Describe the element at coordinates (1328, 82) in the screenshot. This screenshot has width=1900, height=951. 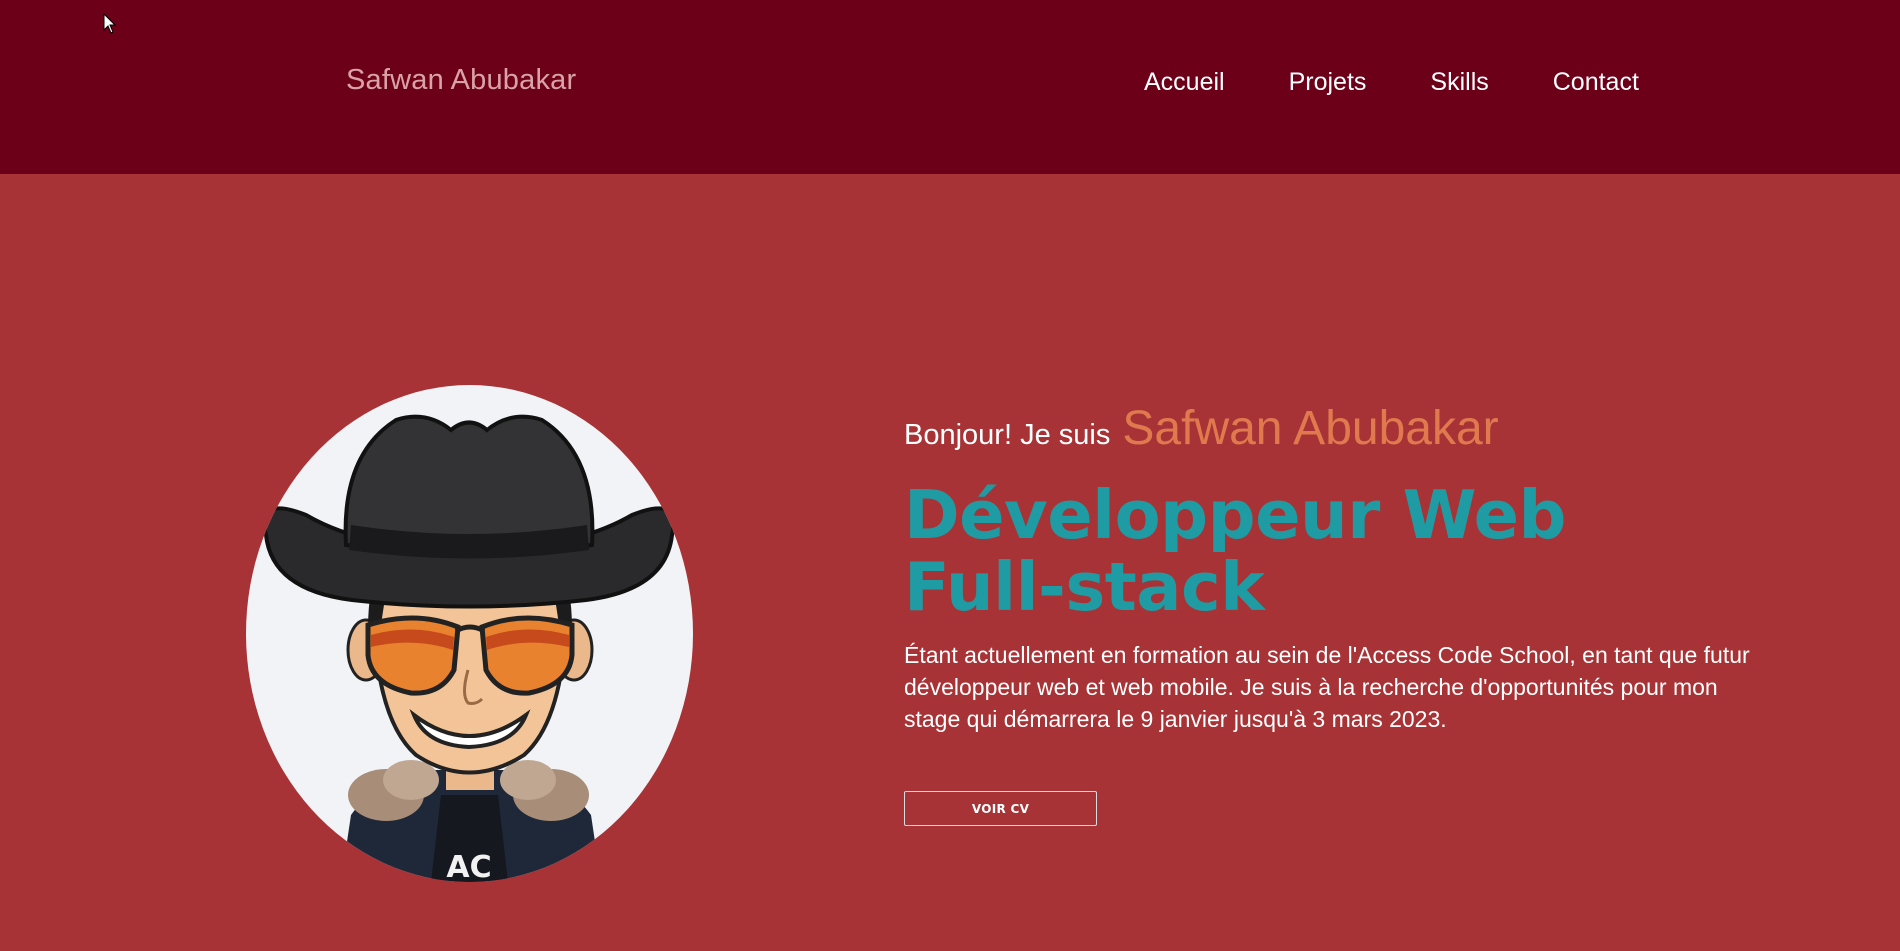
I see `nav-link-projets: Projets` at that location.